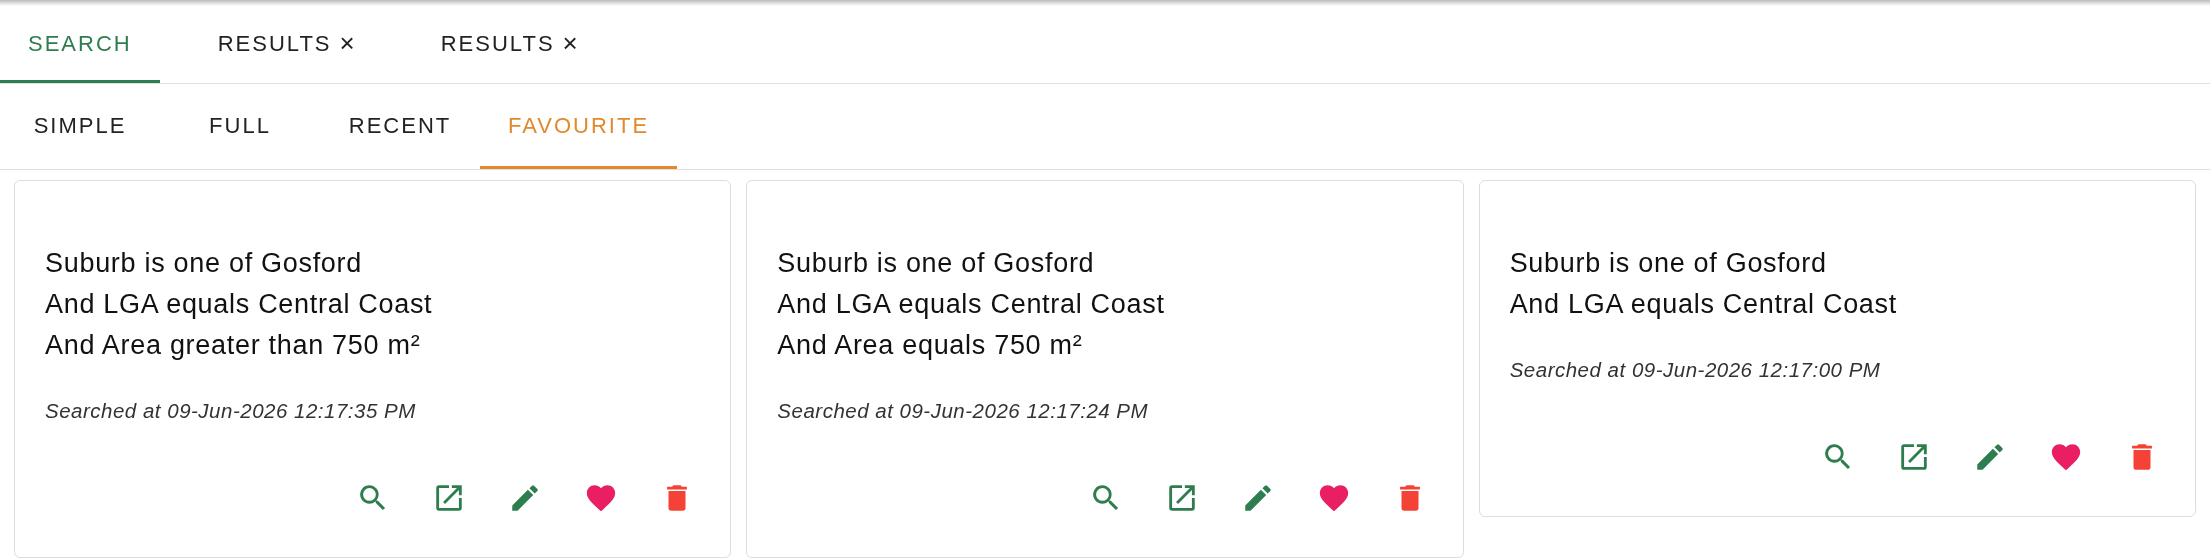 This screenshot has height=559, width=2210. Describe the element at coordinates (930, 345) in the screenshot. I see `criteria-line: And Area equals 750 m²` at that location.